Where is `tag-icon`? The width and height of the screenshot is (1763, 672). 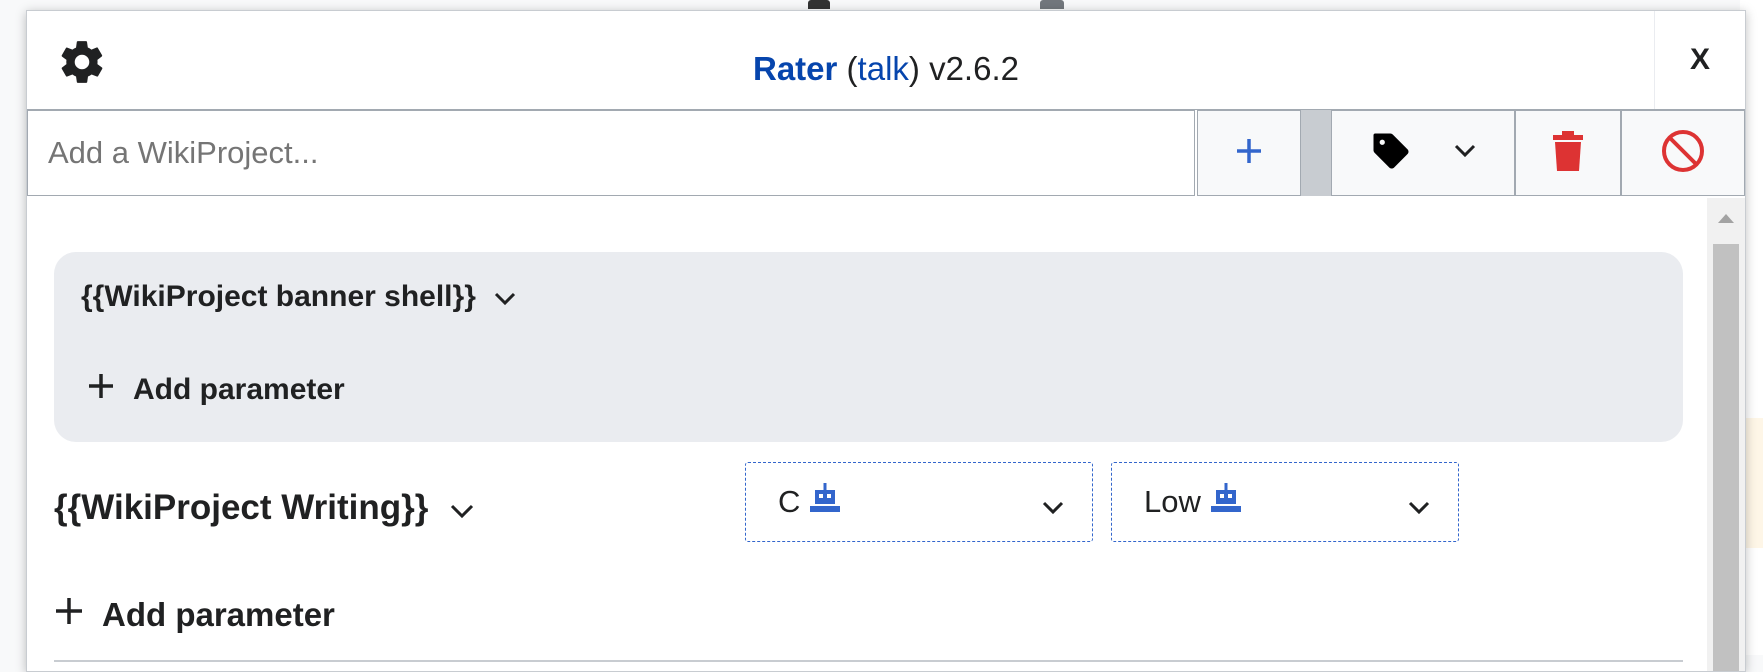 tag-icon is located at coordinates (1391, 153).